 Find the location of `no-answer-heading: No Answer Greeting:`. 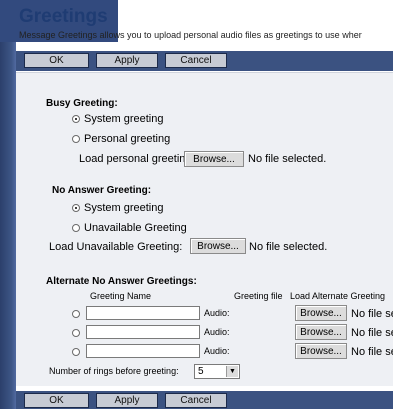

no-answer-heading: No Answer Greeting: is located at coordinates (102, 190).